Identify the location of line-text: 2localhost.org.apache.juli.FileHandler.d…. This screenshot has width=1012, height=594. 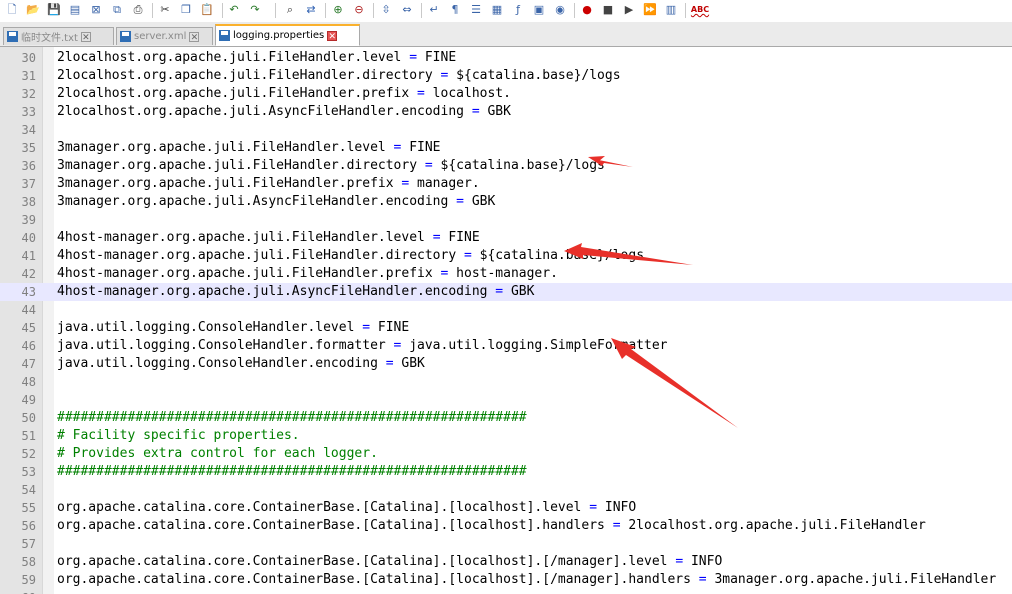
(339, 75).